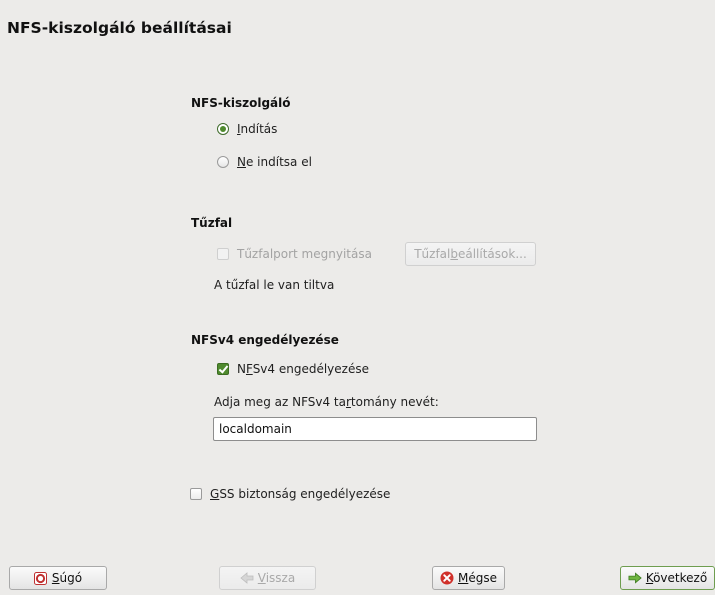  What do you see at coordinates (257, 129) in the screenshot?
I see `radio-start-label: Indítás` at bounding box center [257, 129].